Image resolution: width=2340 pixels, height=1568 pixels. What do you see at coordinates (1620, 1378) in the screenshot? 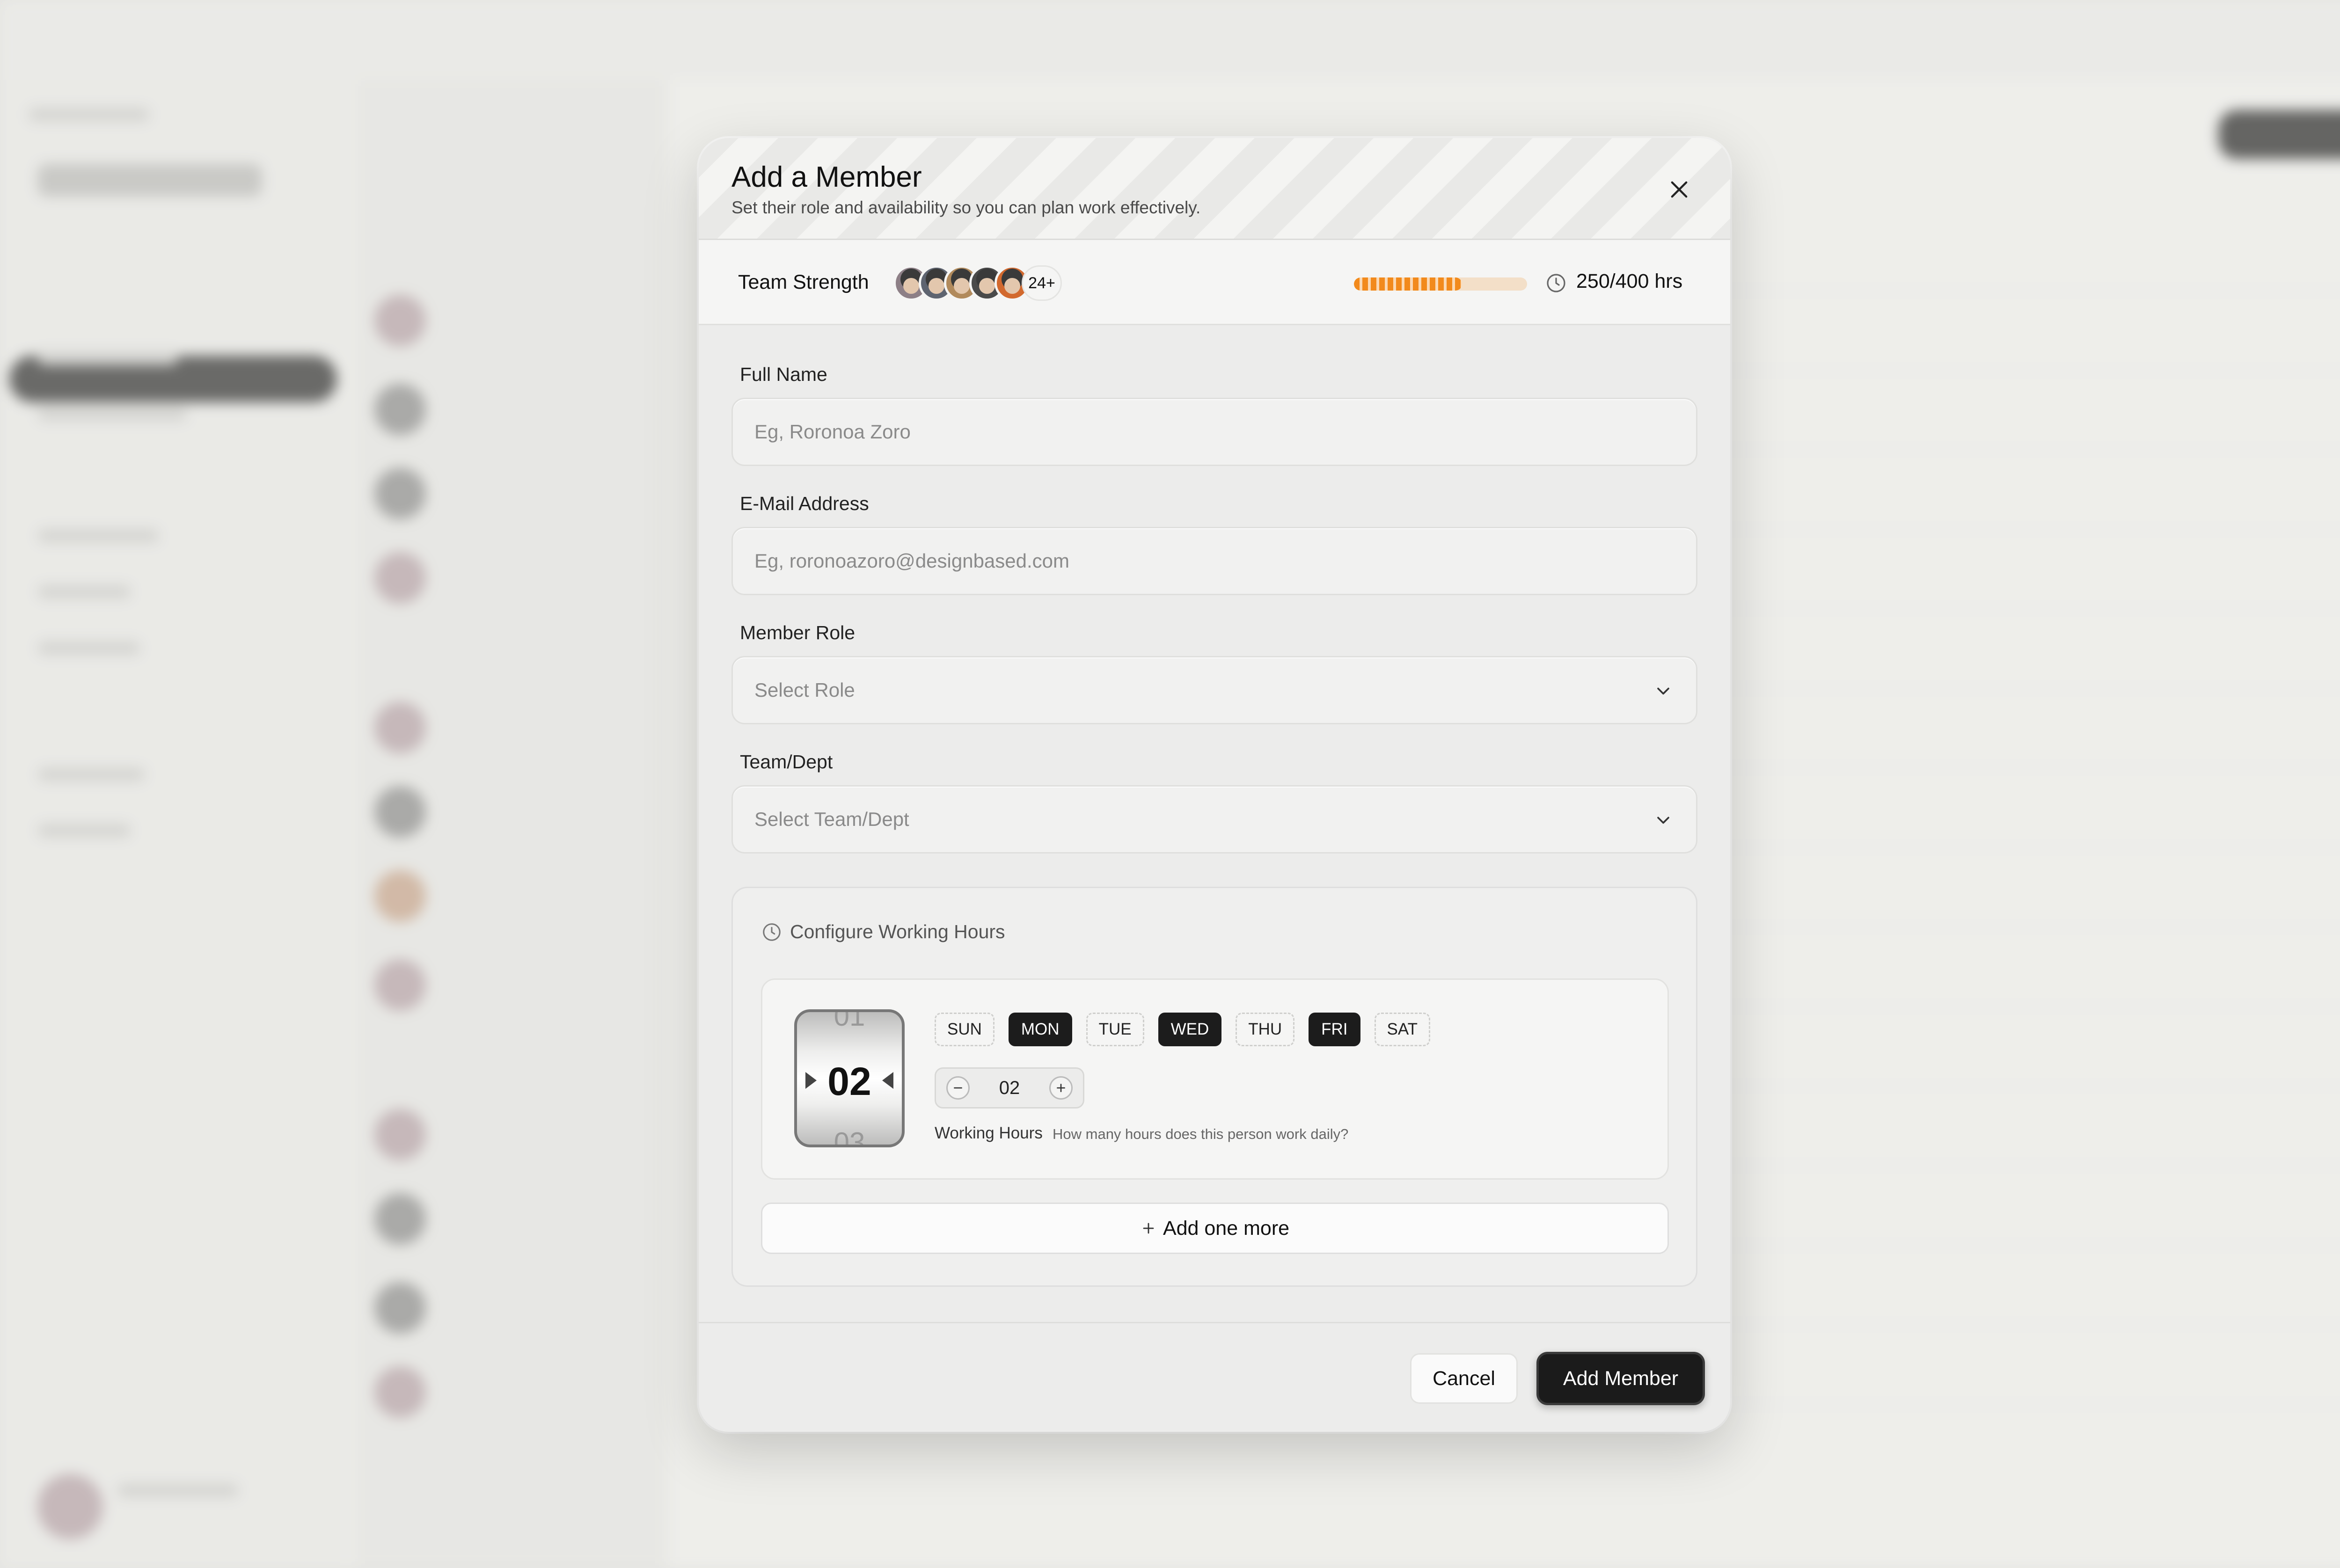
I see `add-member-button: Add Member` at bounding box center [1620, 1378].